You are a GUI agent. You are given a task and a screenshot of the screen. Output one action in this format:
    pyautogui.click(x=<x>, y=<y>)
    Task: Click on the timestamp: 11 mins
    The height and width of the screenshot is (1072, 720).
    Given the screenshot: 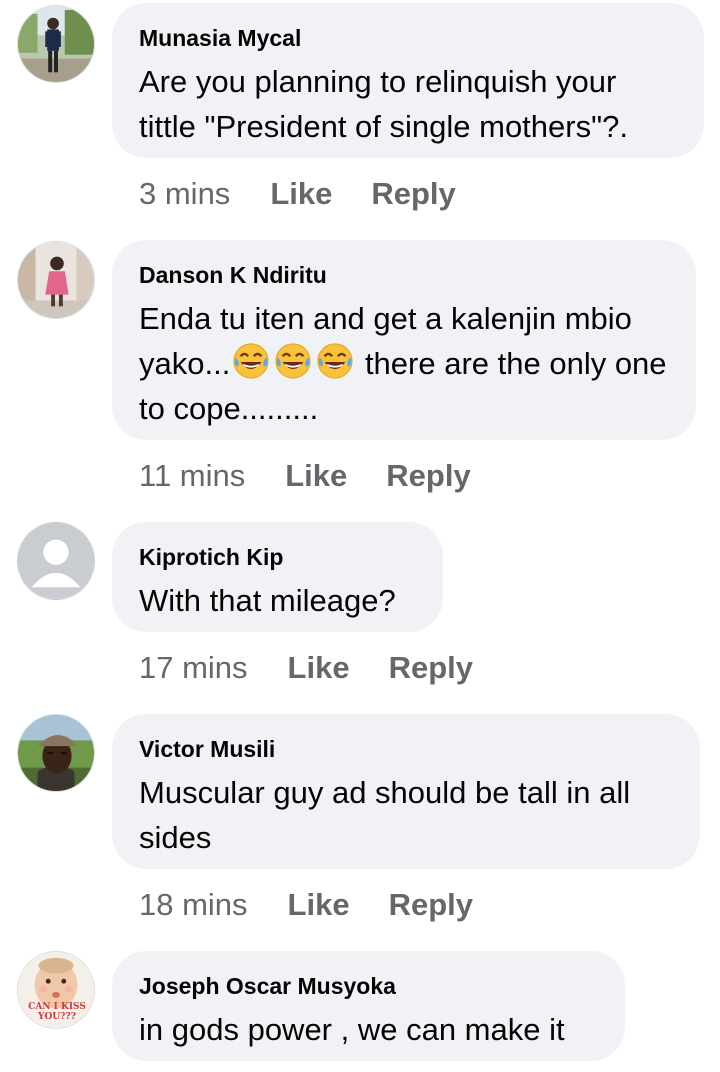 What is the action you would take?
    pyautogui.click(x=192, y=476)
    